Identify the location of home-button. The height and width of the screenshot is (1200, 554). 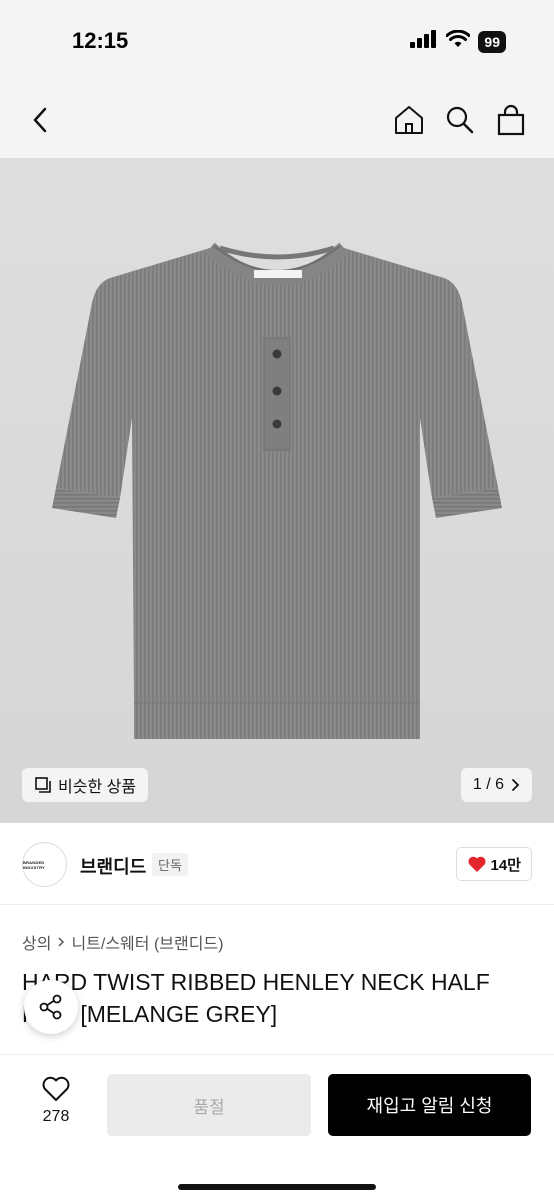
(409, 120).